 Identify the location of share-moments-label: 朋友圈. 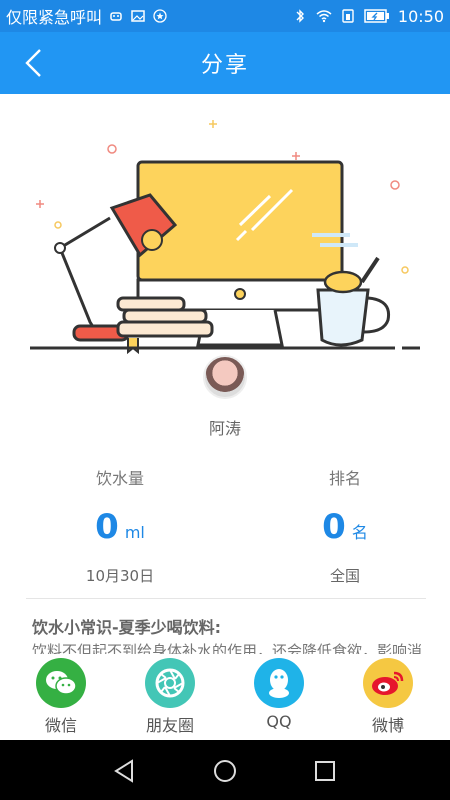
(169, 725).